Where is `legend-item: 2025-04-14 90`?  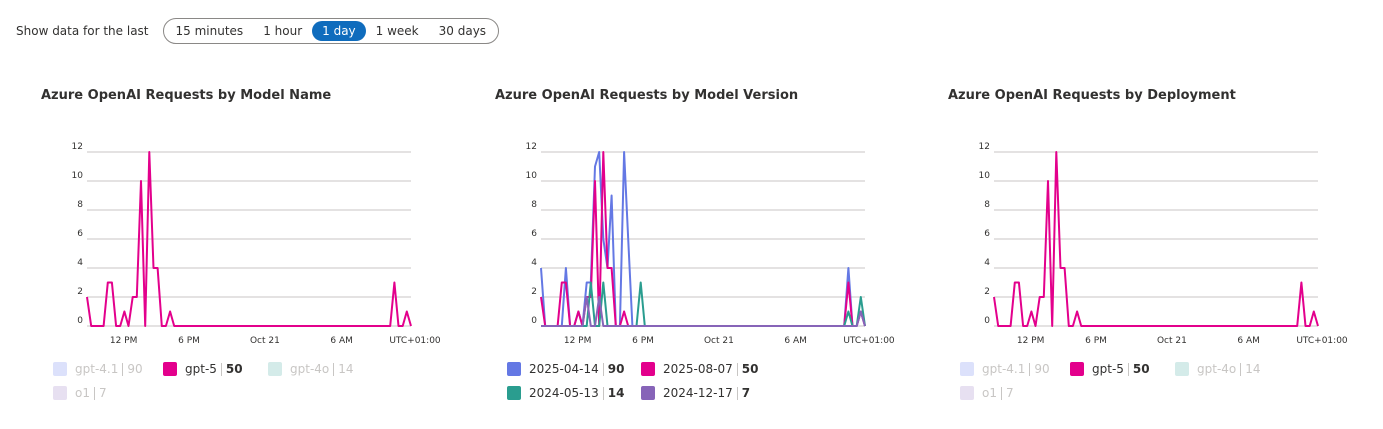 legend-item: 2025-04-14 90 is located at coordinates (565, 369).